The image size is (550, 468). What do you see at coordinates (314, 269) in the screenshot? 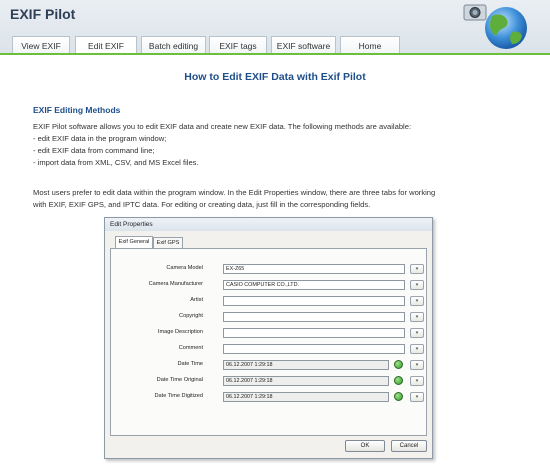
I see `camera-model-field: EX-Z65` at bounding box center [314, 269].